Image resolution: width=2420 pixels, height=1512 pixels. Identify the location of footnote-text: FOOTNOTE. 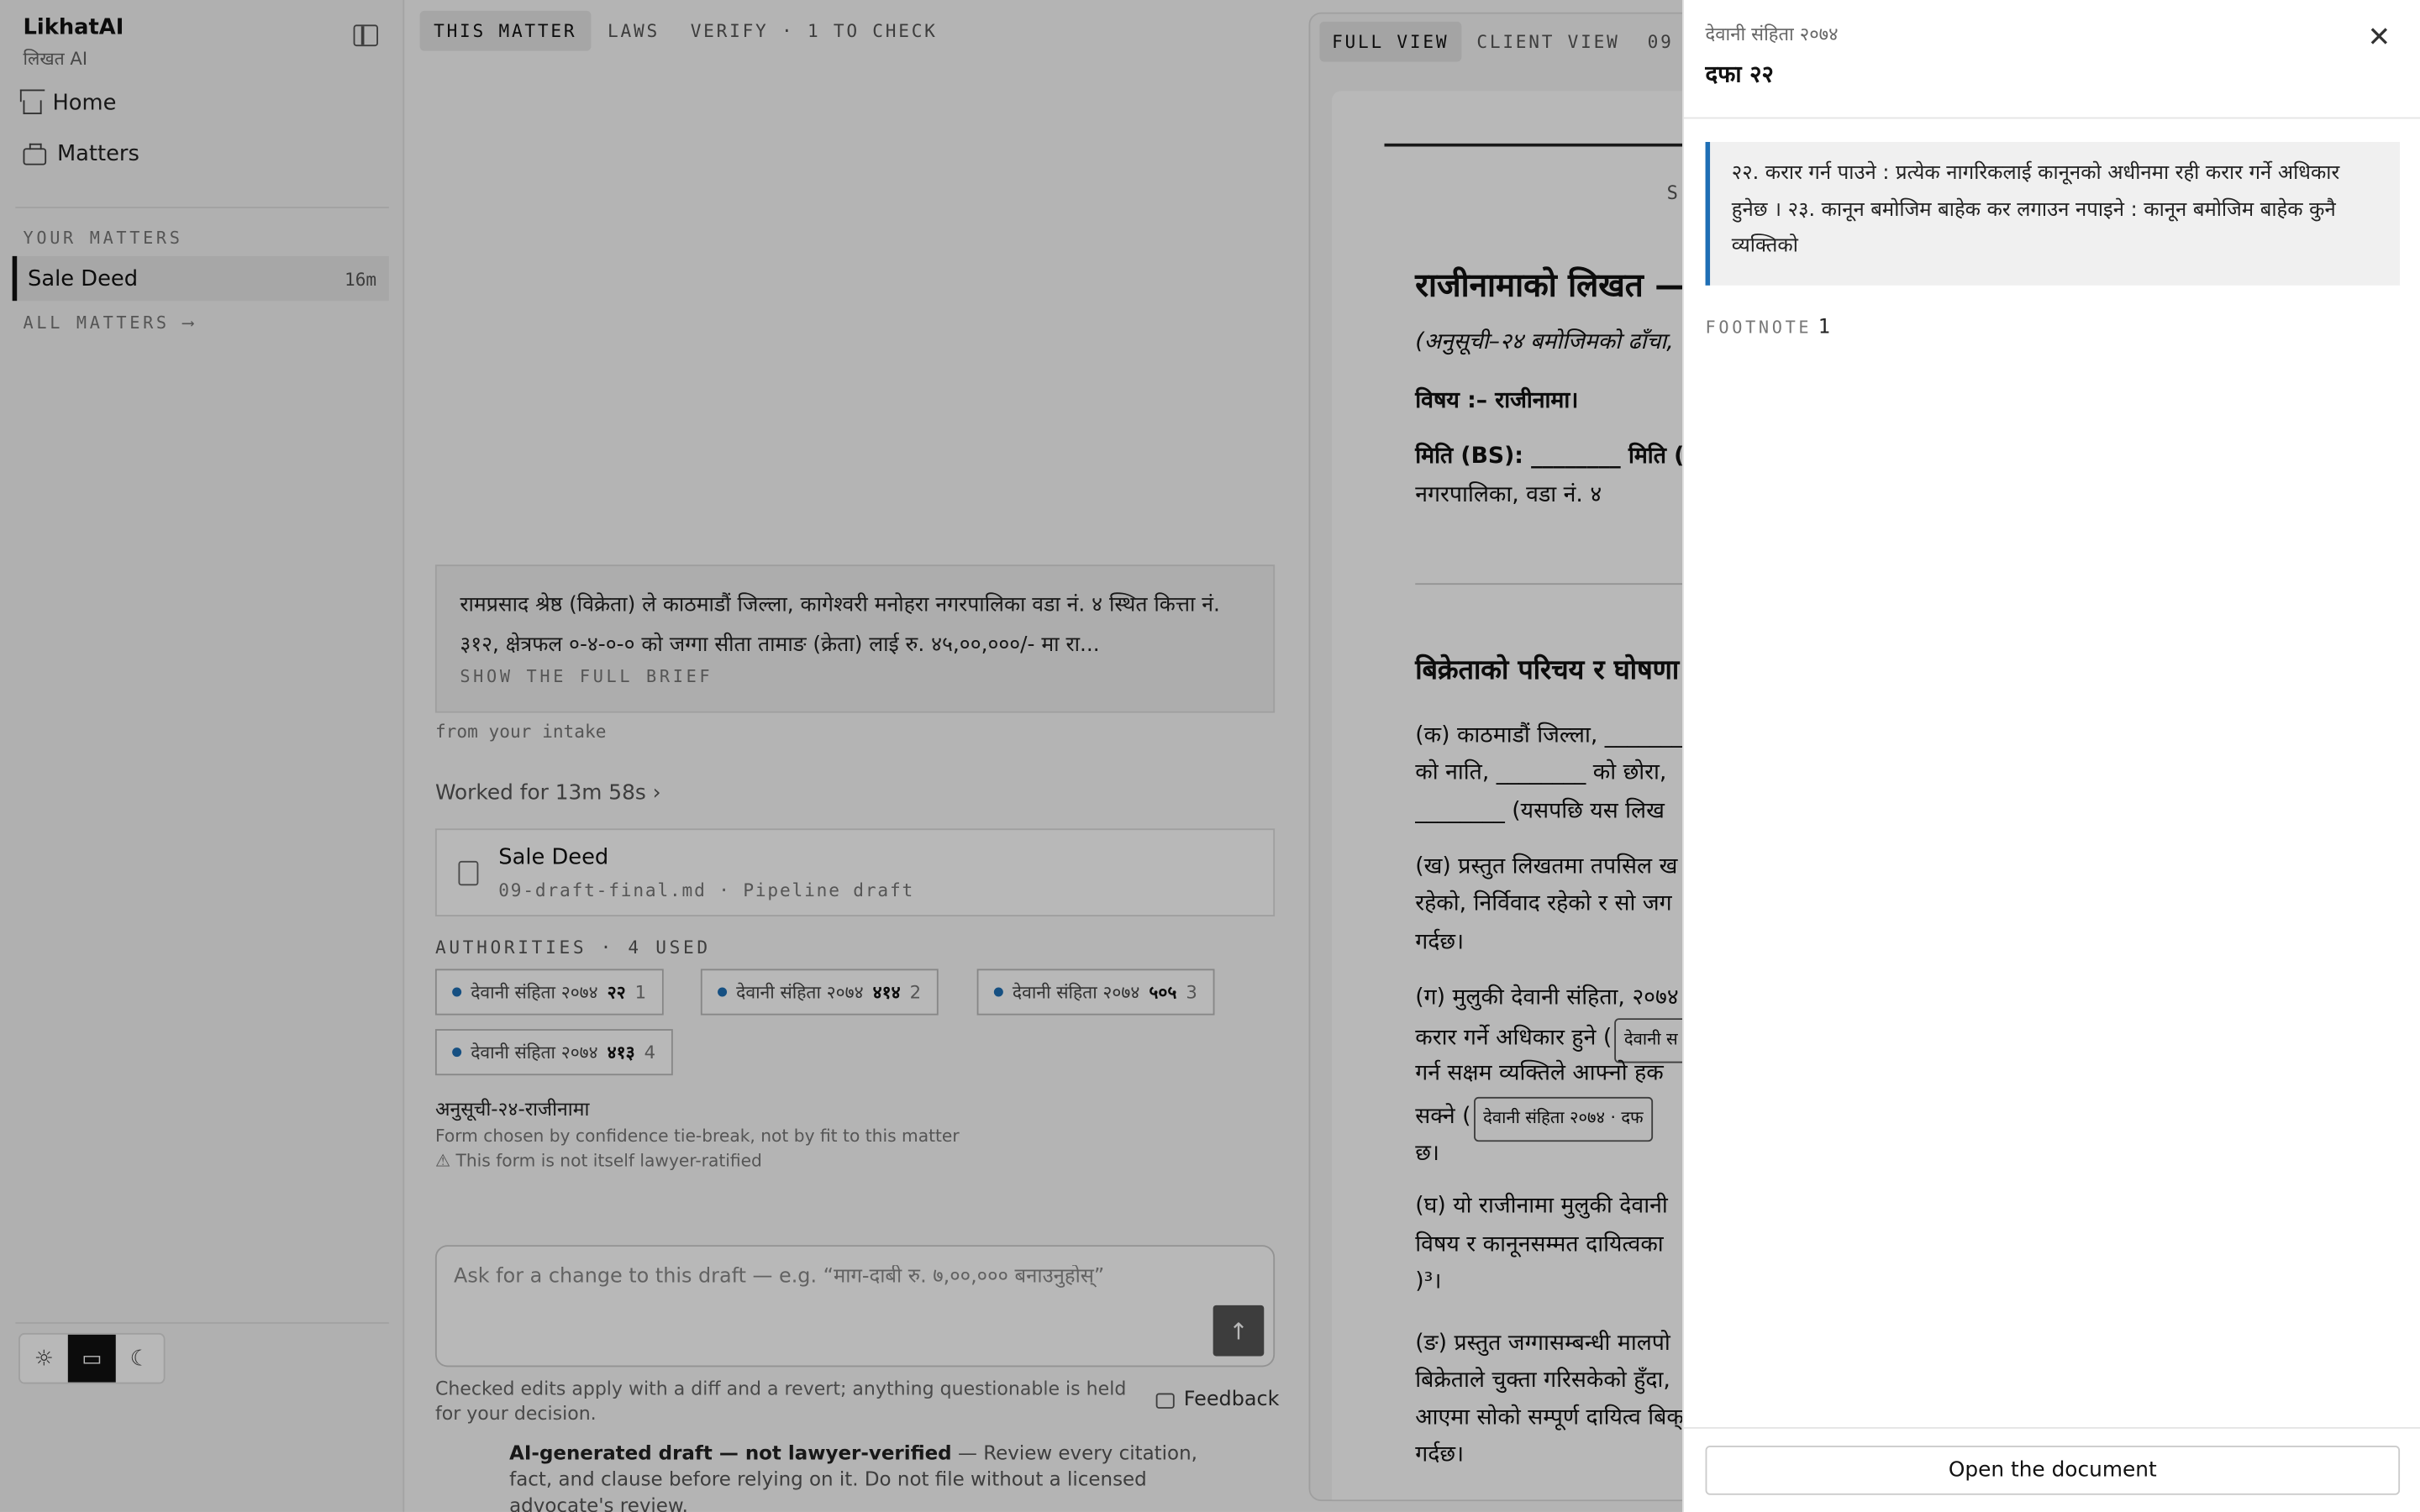
(1758, 328).